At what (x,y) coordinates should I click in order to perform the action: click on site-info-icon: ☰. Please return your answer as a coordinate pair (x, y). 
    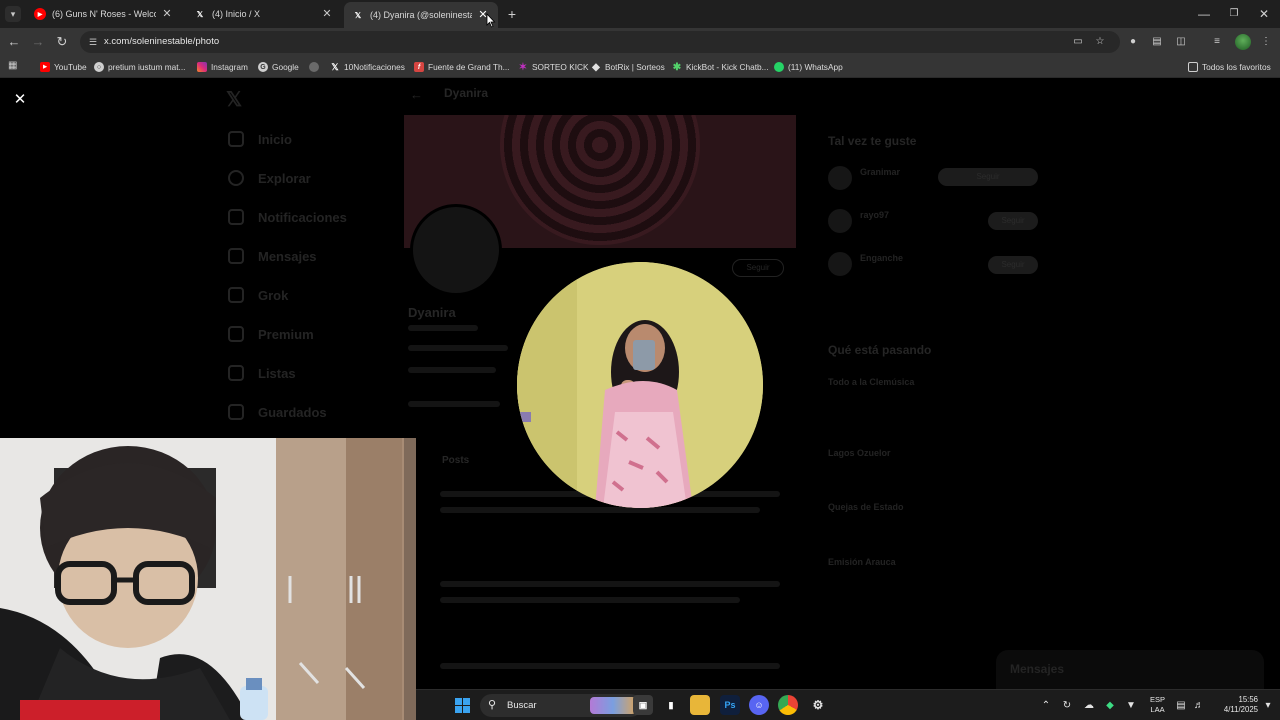
    Looking at the image, I should click on (93, 42).